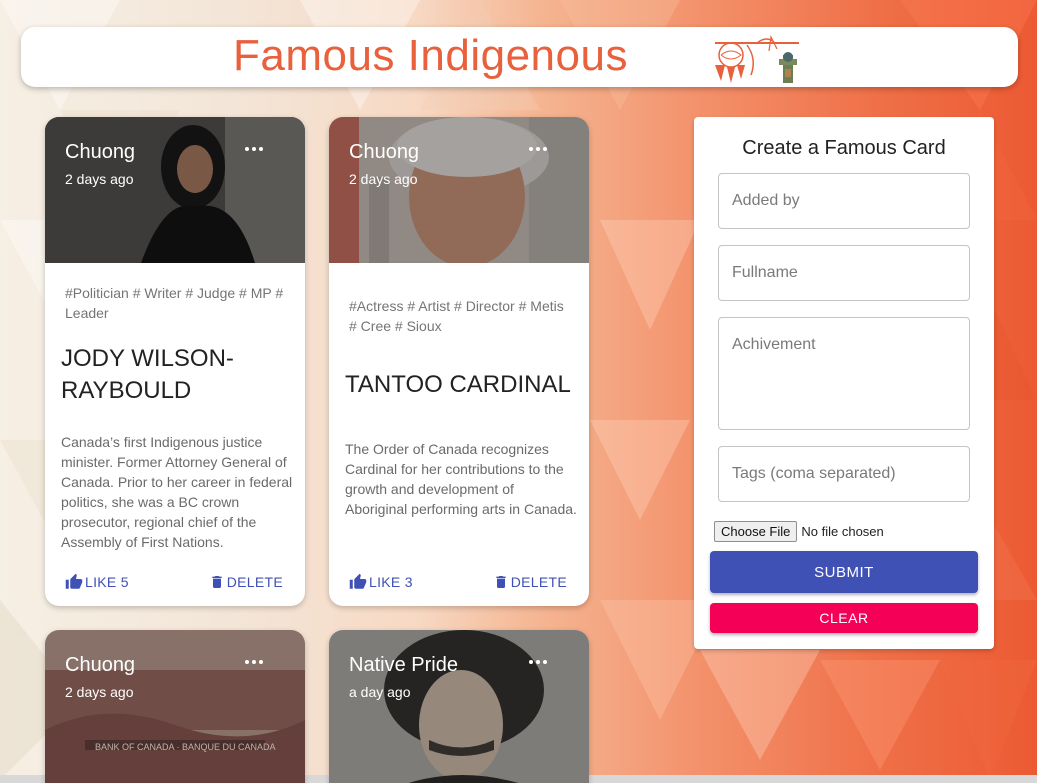 The height and width of the screenshot is (783, 1037). Describe the element at coordinates (844, 201) in the screenshot. I see `added-by-field` at that location.